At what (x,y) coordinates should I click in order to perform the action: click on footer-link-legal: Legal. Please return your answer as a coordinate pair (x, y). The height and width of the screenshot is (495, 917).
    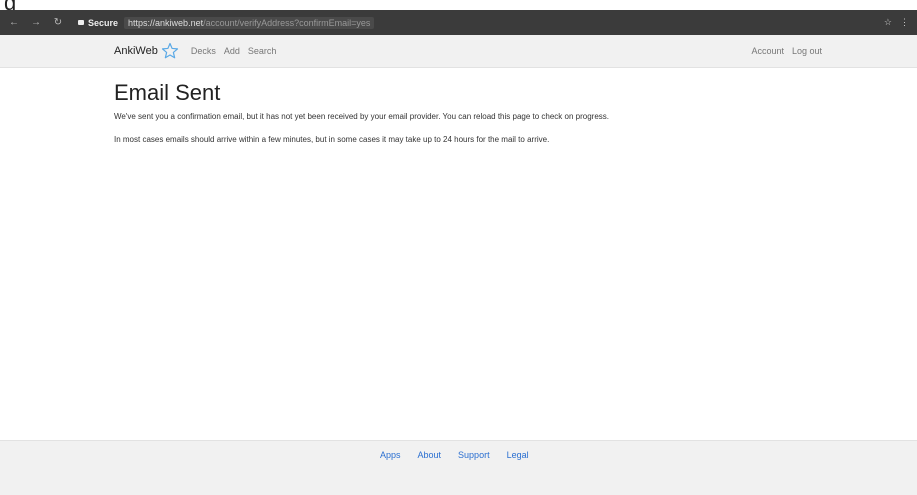
    Looking at the image, I should click on (518, 455).